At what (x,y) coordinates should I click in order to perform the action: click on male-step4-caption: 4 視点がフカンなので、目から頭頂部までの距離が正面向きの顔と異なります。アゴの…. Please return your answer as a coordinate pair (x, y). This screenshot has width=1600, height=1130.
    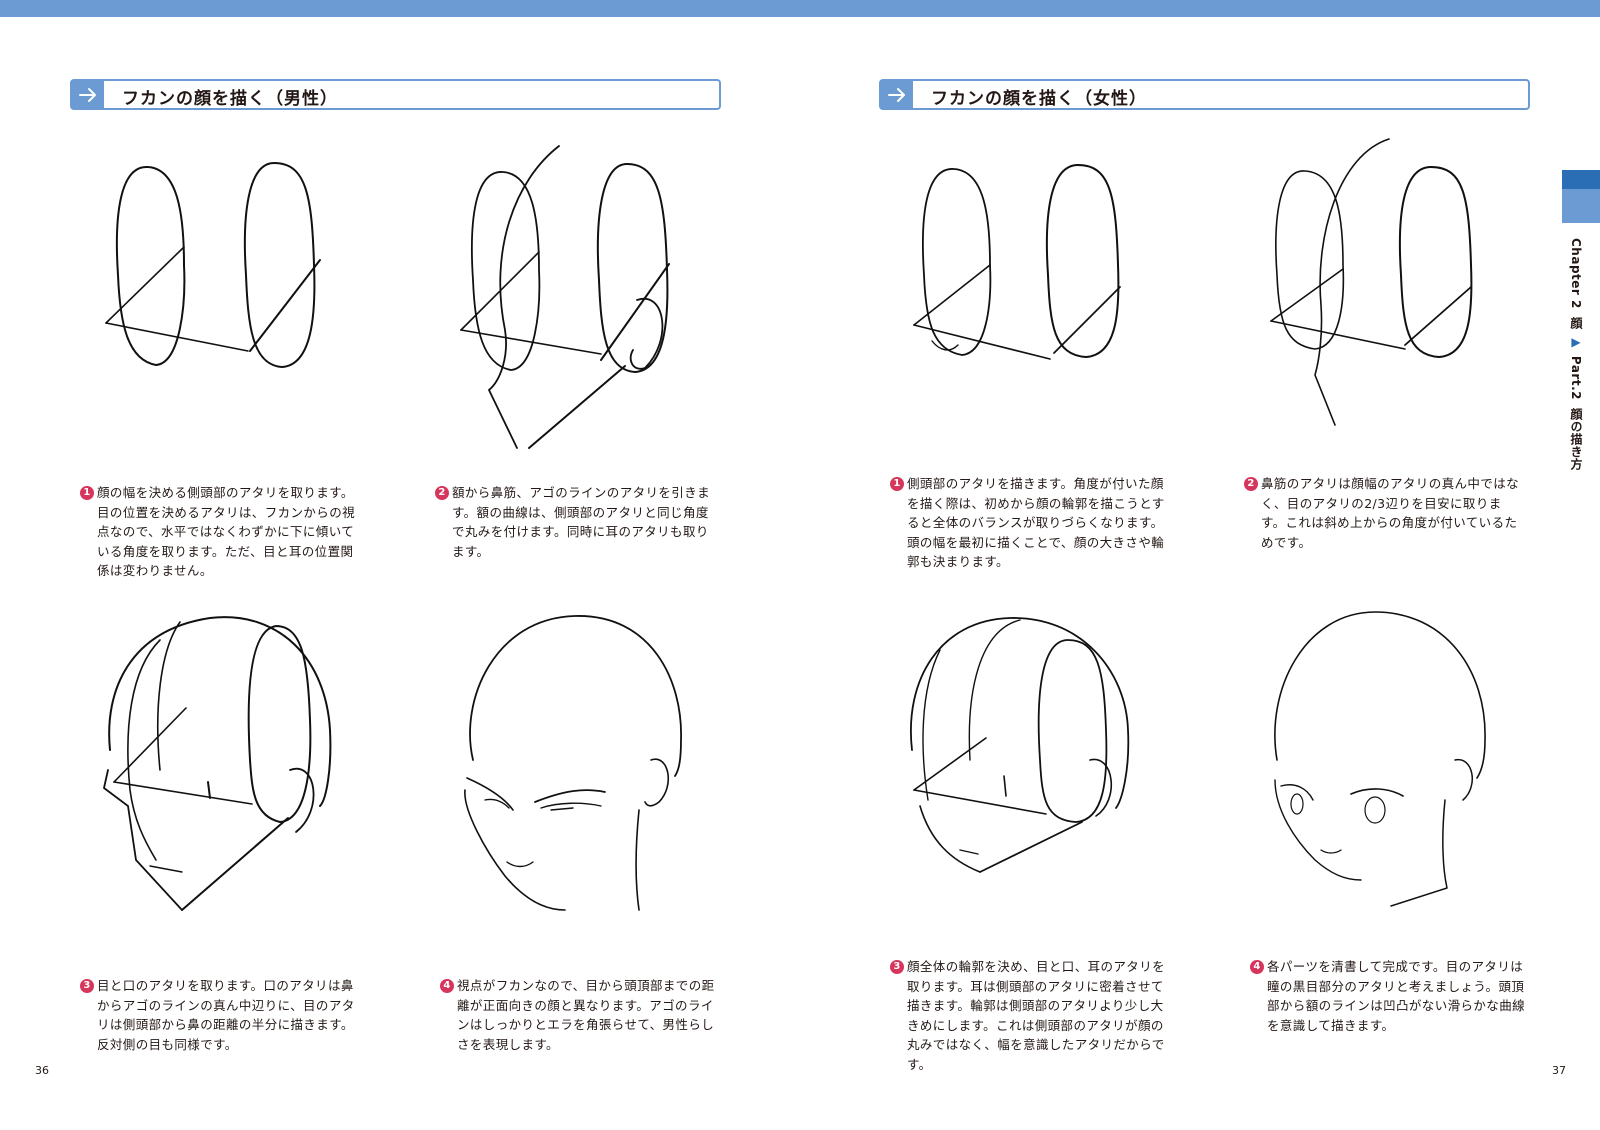
    Looking at the image, I should click on (579, 1015).